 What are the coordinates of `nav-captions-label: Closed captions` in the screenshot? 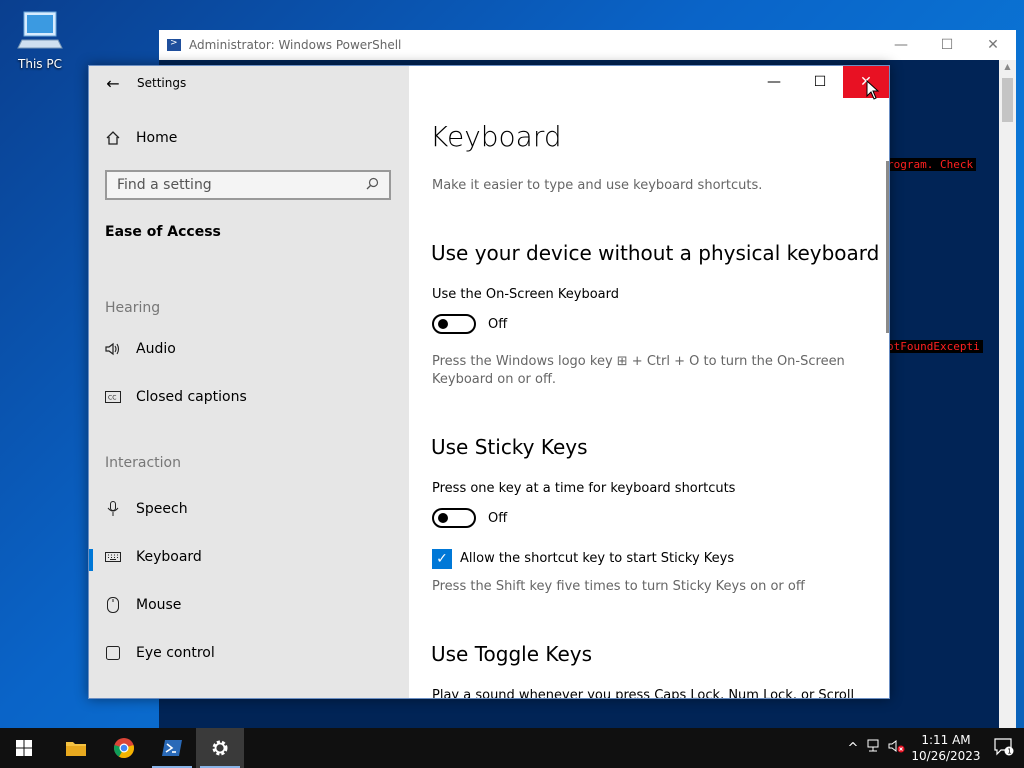 It's located at (191, 397).